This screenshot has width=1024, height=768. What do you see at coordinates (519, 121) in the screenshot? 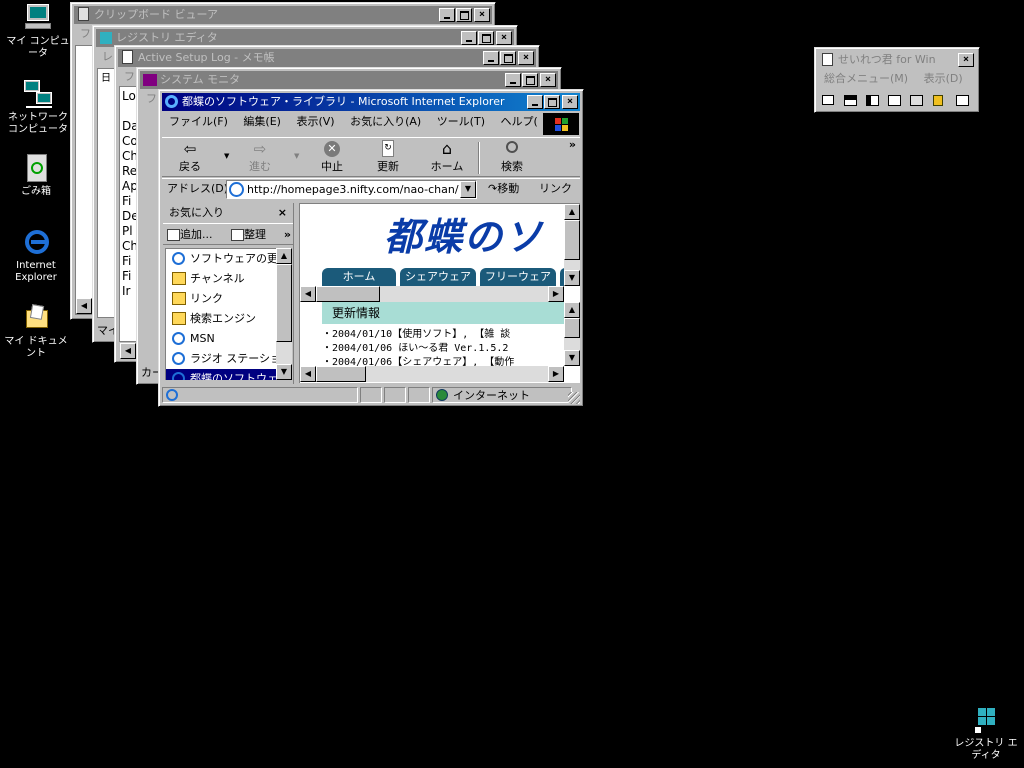
I see `menu-help: ヘルプ(` at bounding box center [519, 121].